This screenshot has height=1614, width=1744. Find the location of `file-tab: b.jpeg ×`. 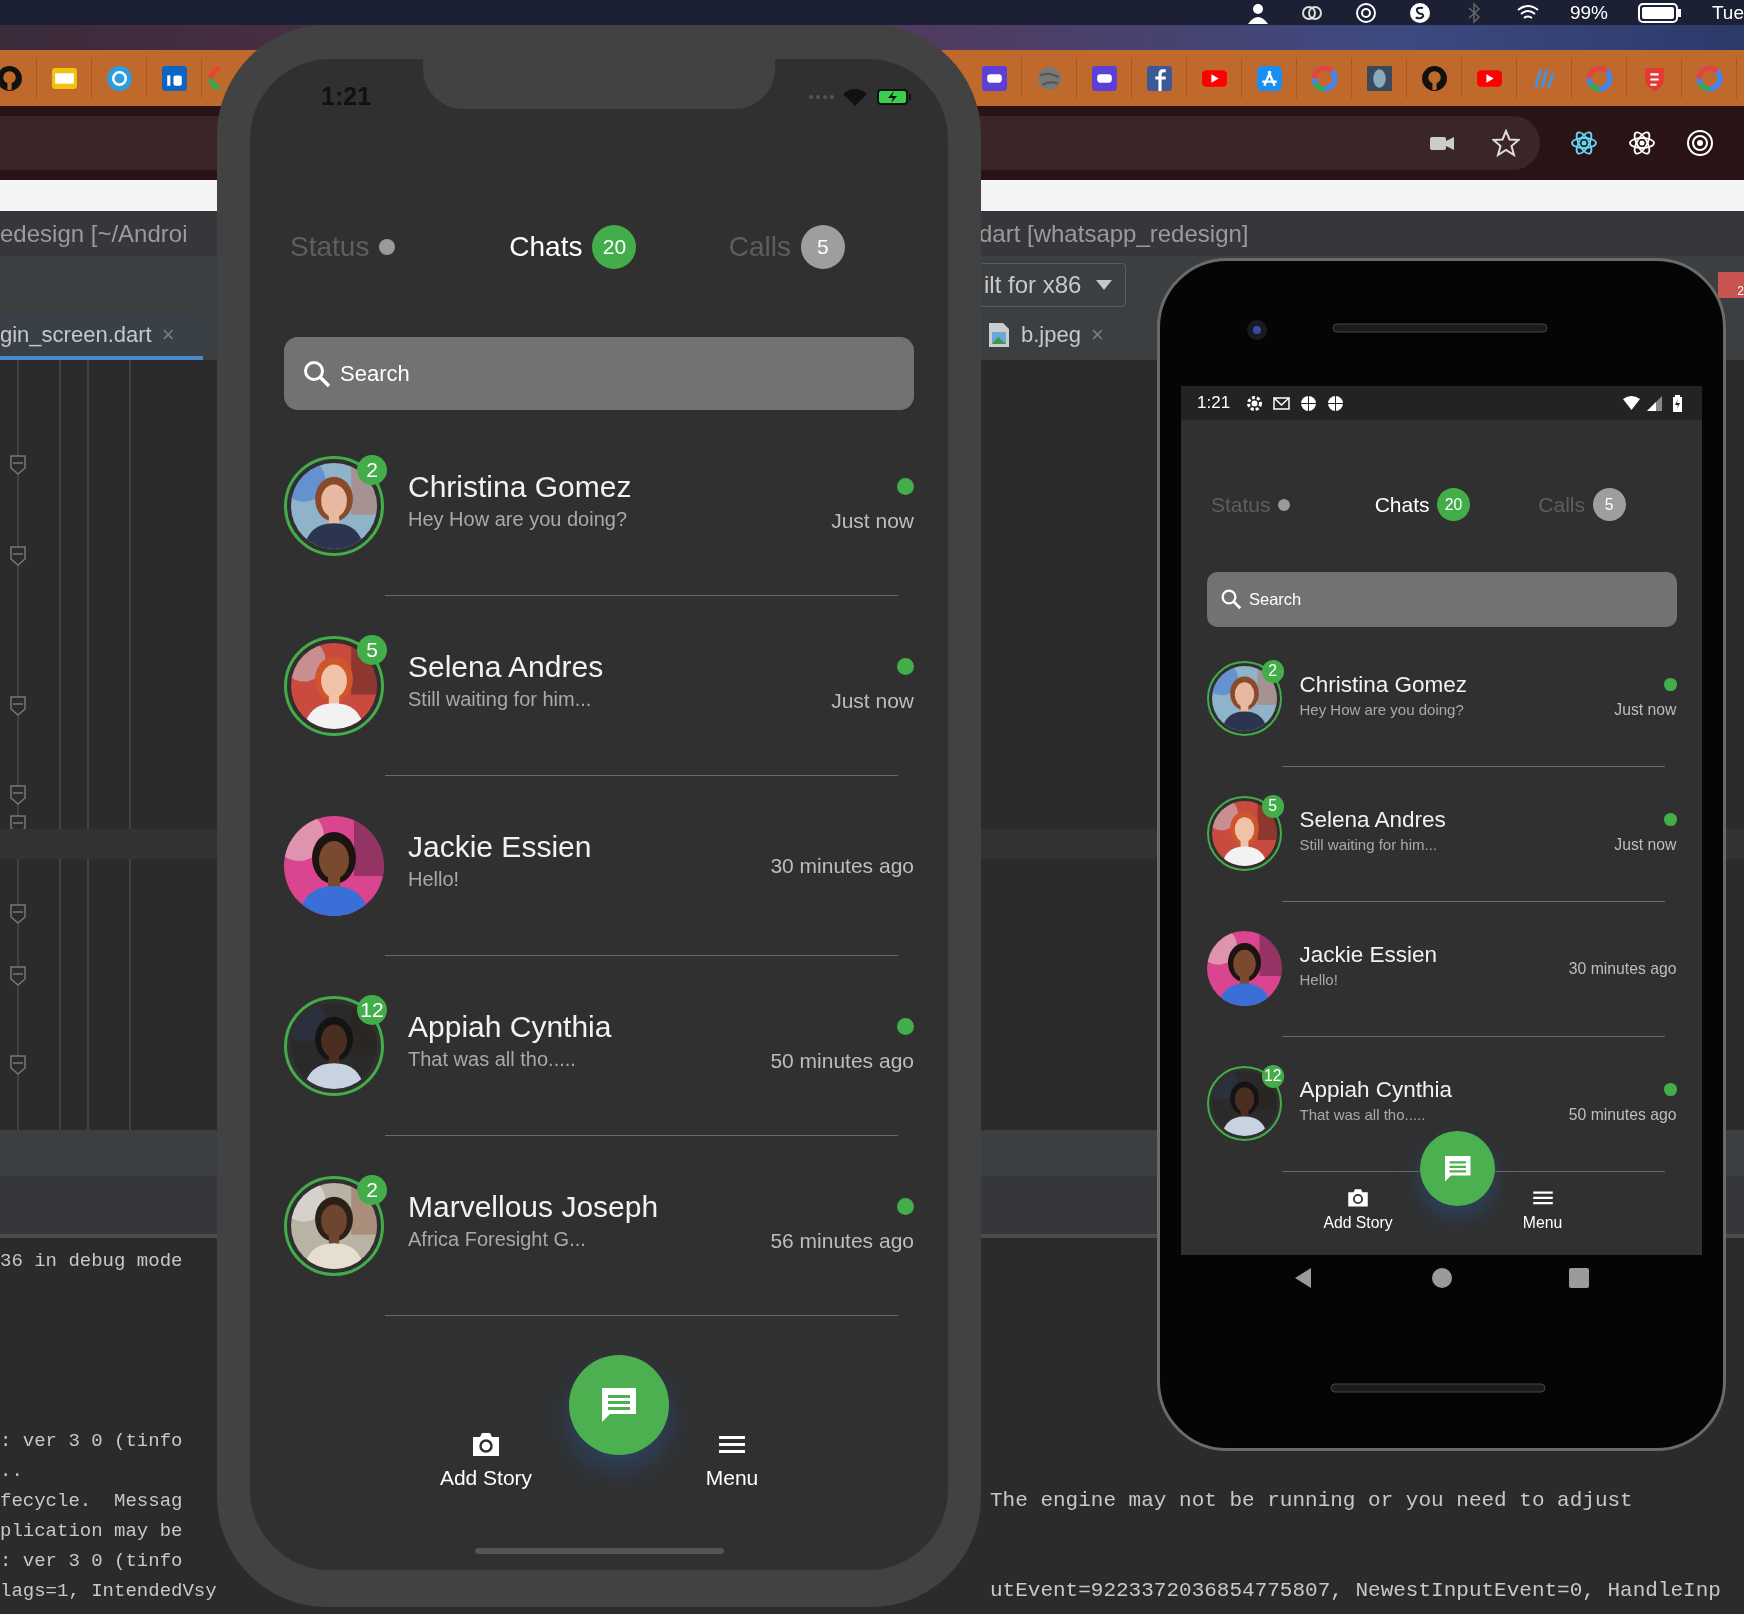

file-tab: b.jpeg × is located at coordinates (1045, 337).